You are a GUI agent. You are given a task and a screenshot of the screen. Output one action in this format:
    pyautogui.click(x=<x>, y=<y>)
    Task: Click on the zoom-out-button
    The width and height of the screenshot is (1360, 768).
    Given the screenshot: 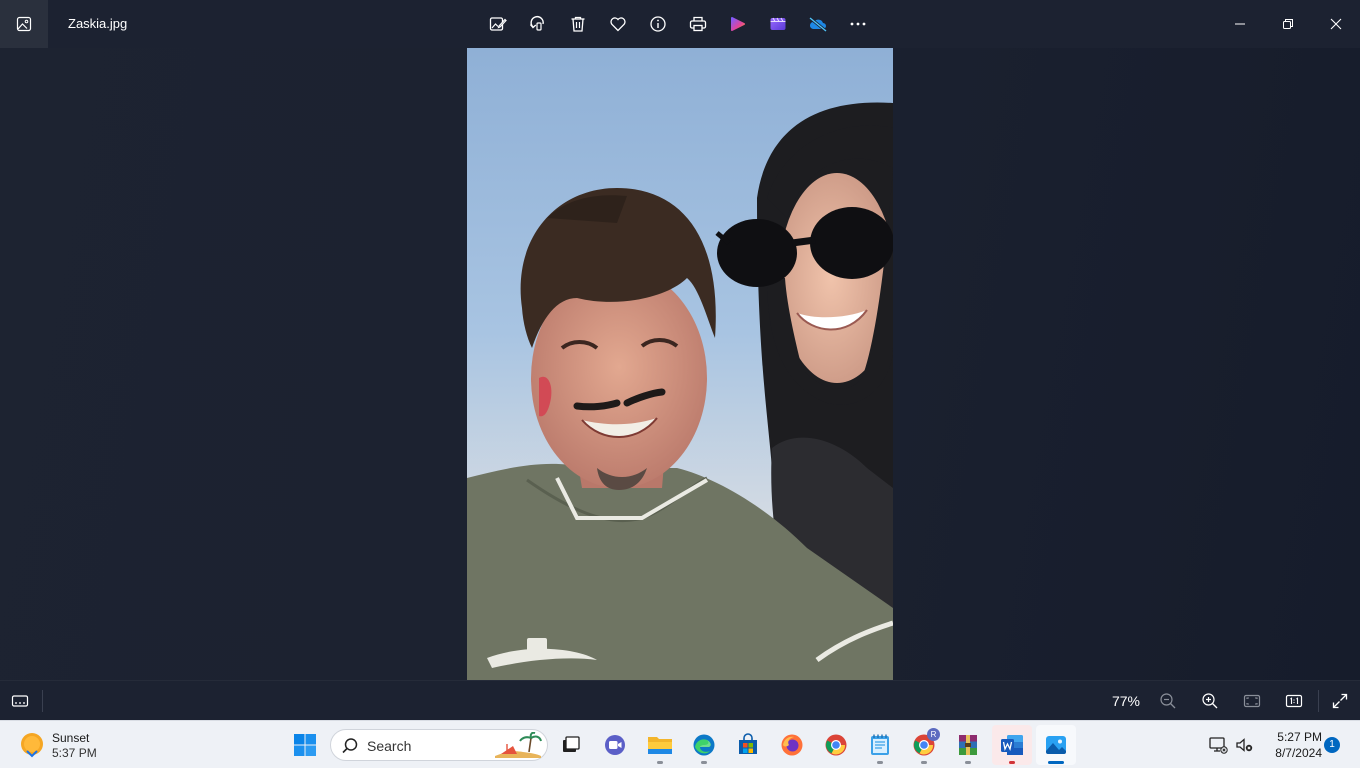 What is the action you would take?
    pyautogui.click(x=1168, y=701)
    